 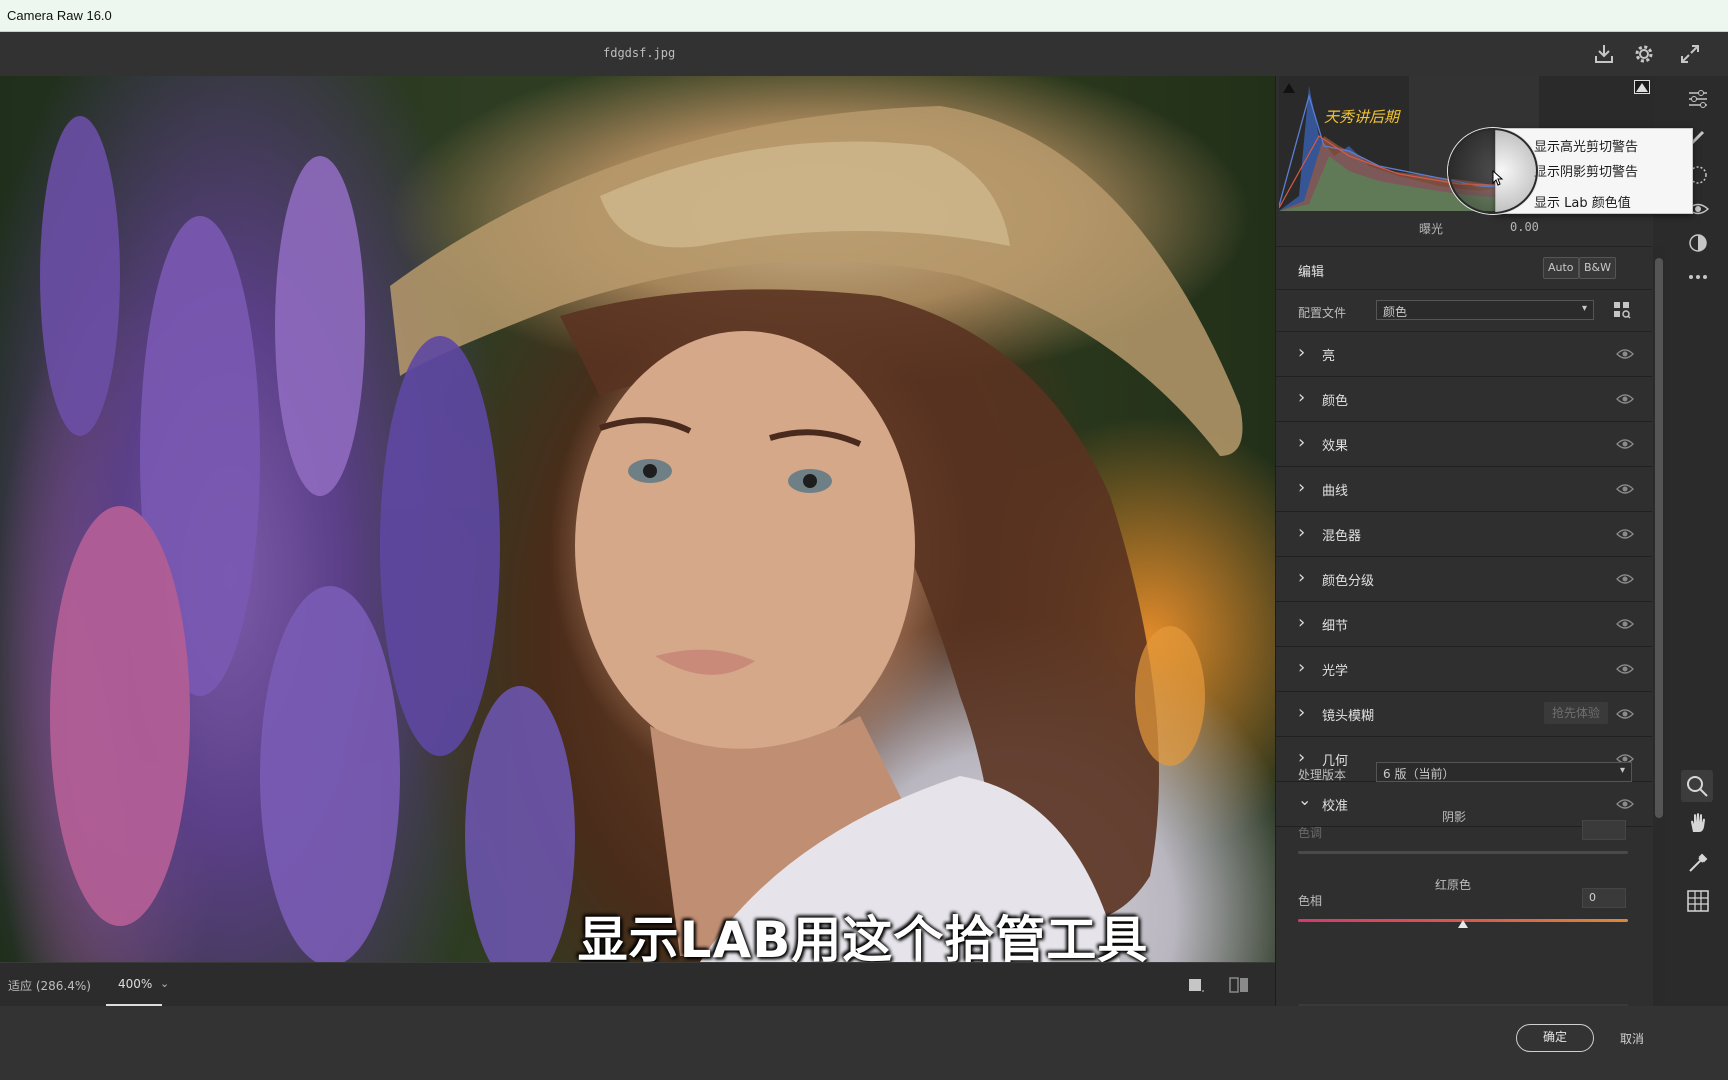 What do you see at coordinates (1604, 898) in the screenshot?
I see `red-primary-hue-input: 0` at bounding box center [1604, 898].